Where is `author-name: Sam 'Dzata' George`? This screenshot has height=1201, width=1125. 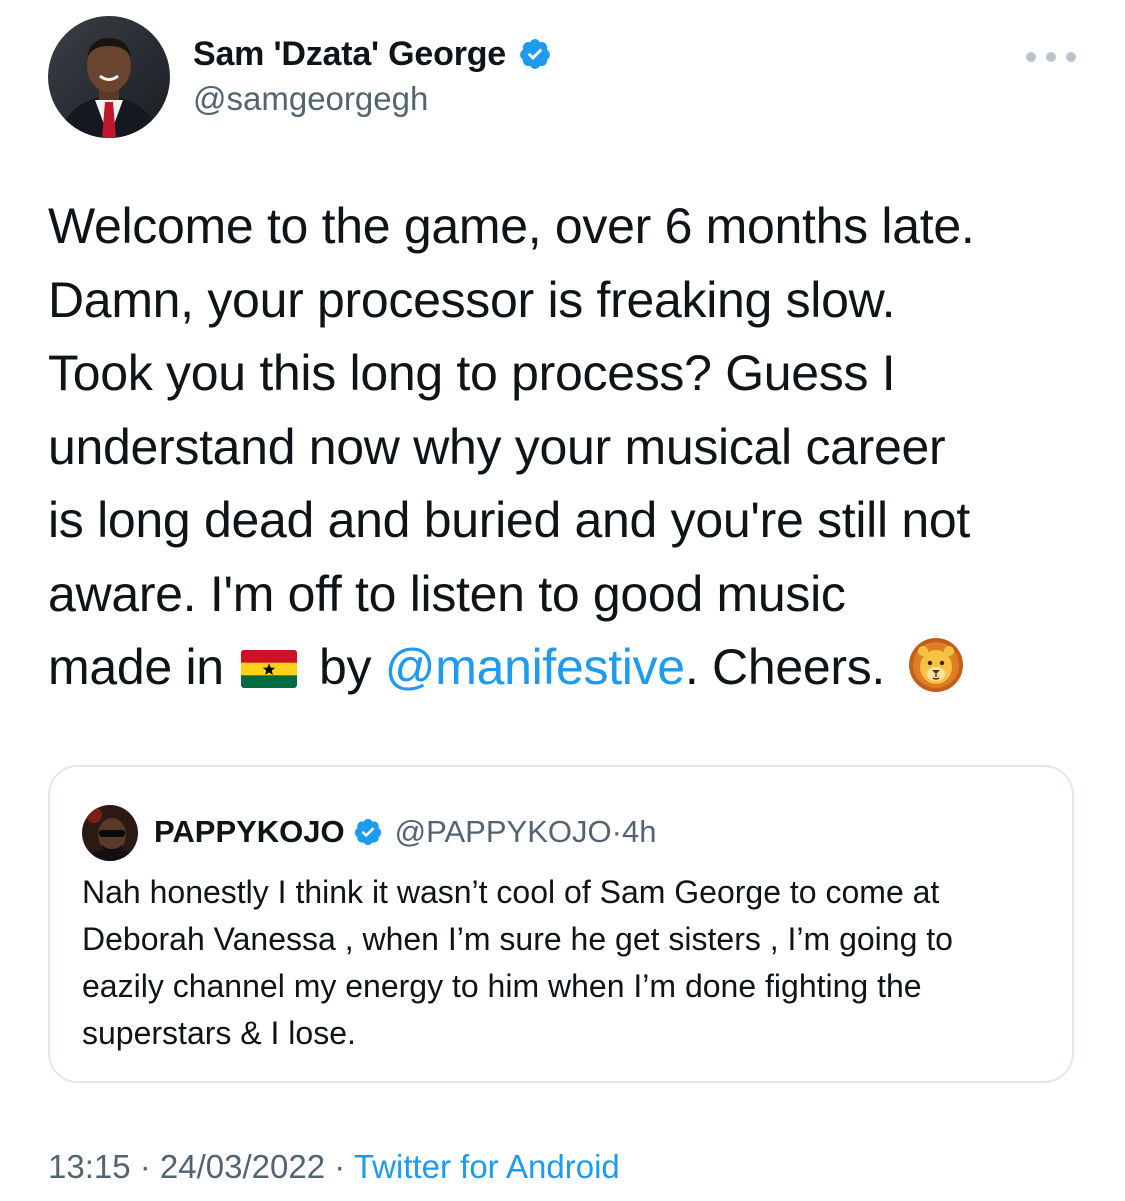
author-name: Sam 'Dzata' George is located at coordinates (349, 54).